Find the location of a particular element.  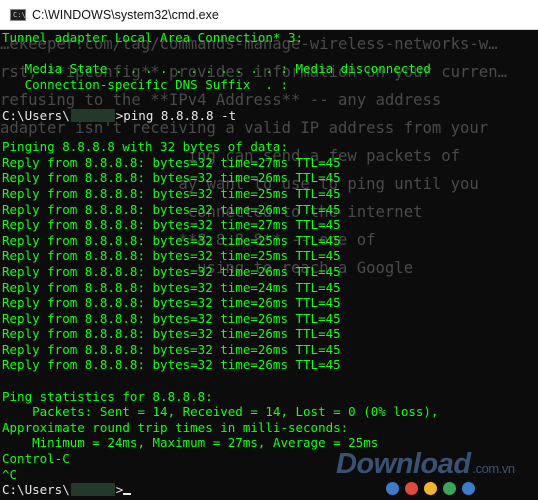

watermark-dots is located at coordinates (430, 488).